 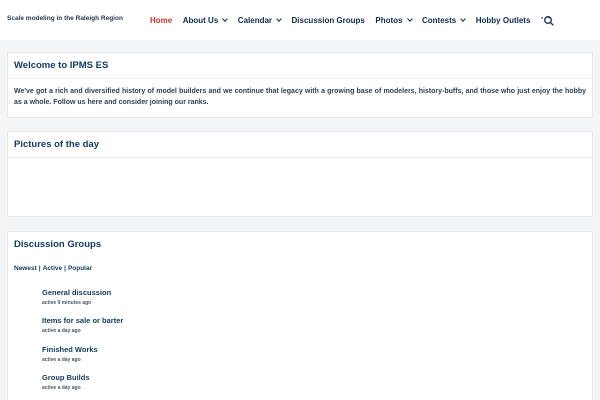 I want to click on nav-item-label: Hobby Outlets, so click(x=503, y=20).